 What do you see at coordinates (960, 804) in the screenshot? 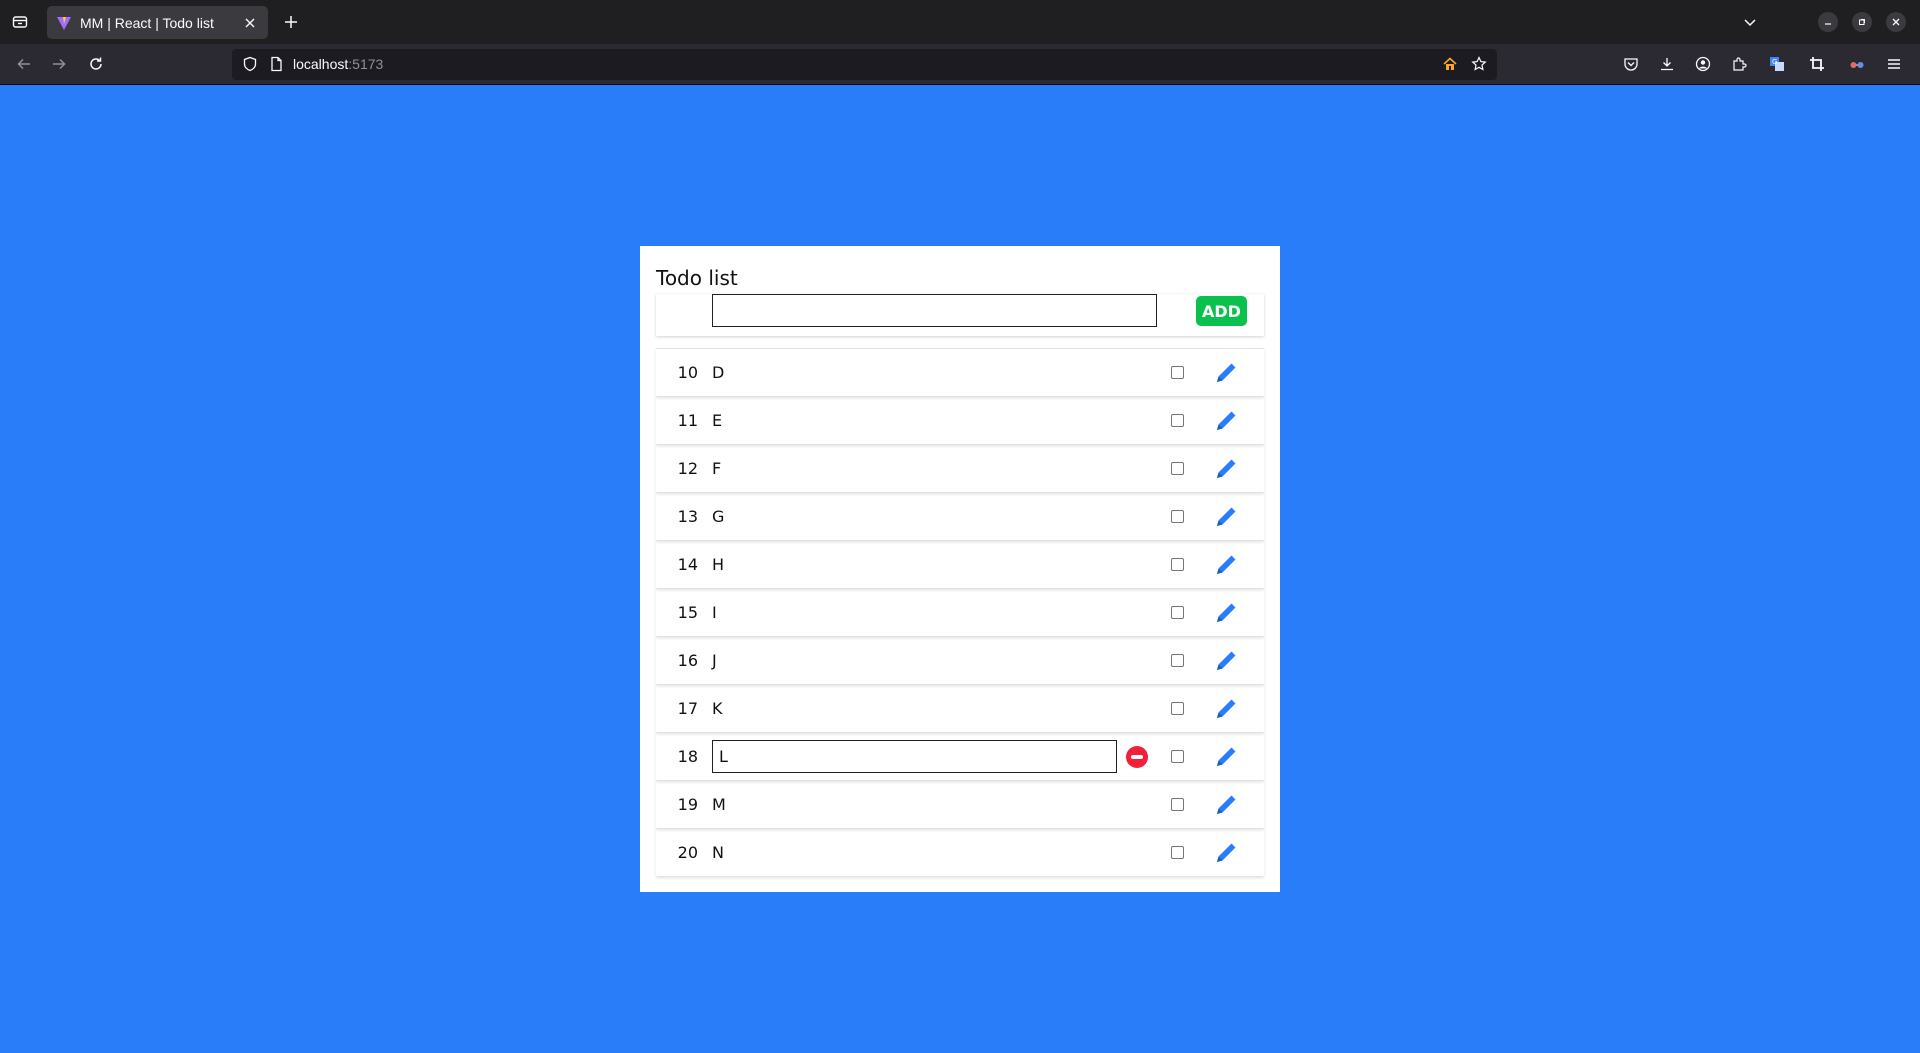
I see `todo-row: 19 M` at bounding box center [960, 804].